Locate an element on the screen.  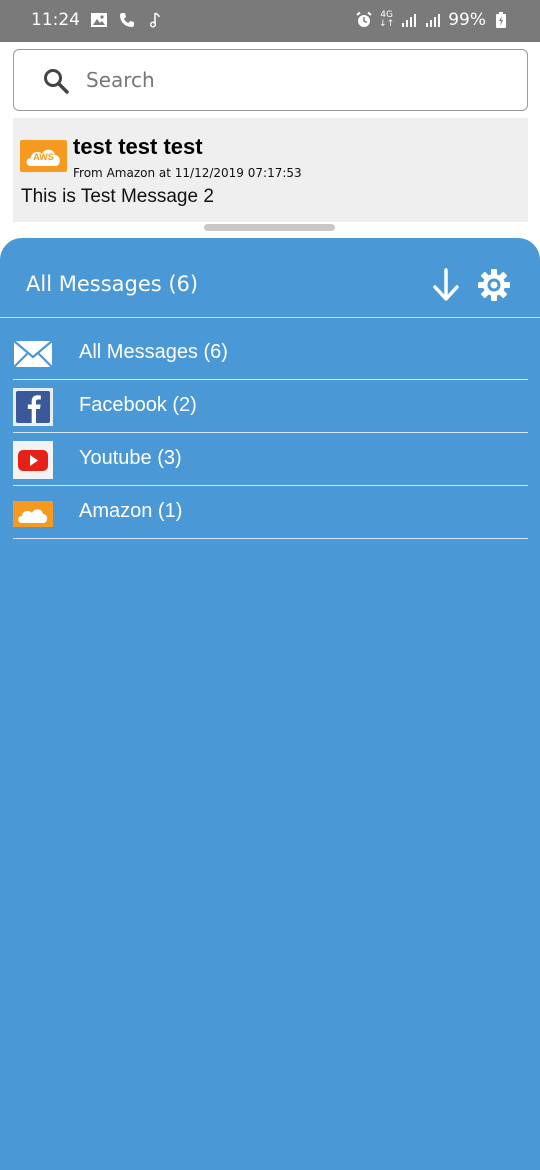
list-item-label: Youtube (3) is located at coordinates (130, 458).